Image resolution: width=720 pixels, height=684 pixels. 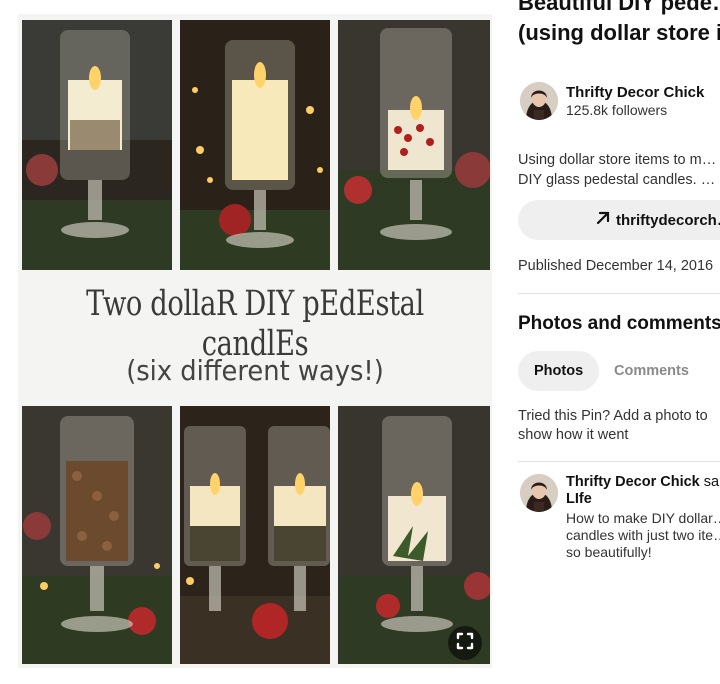 I want to click on expand-corners-icon, so click(x=465, y=643).